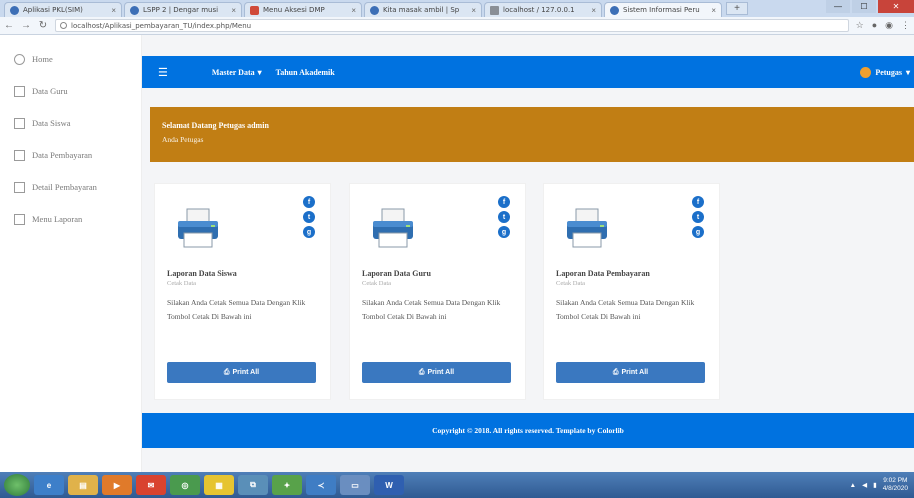 The image size is (914, 498). I want to click on sidebar-item-detail-pembayaran: Detail Pembayaran, so click(70, 187).